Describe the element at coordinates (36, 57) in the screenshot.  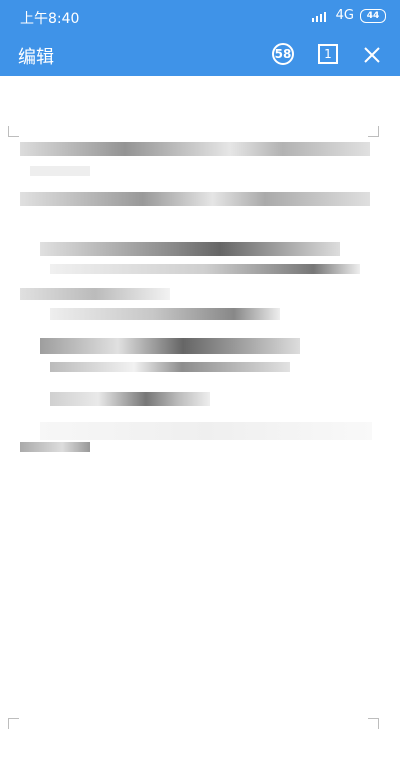
I see `page-title: 编辑` at that location.